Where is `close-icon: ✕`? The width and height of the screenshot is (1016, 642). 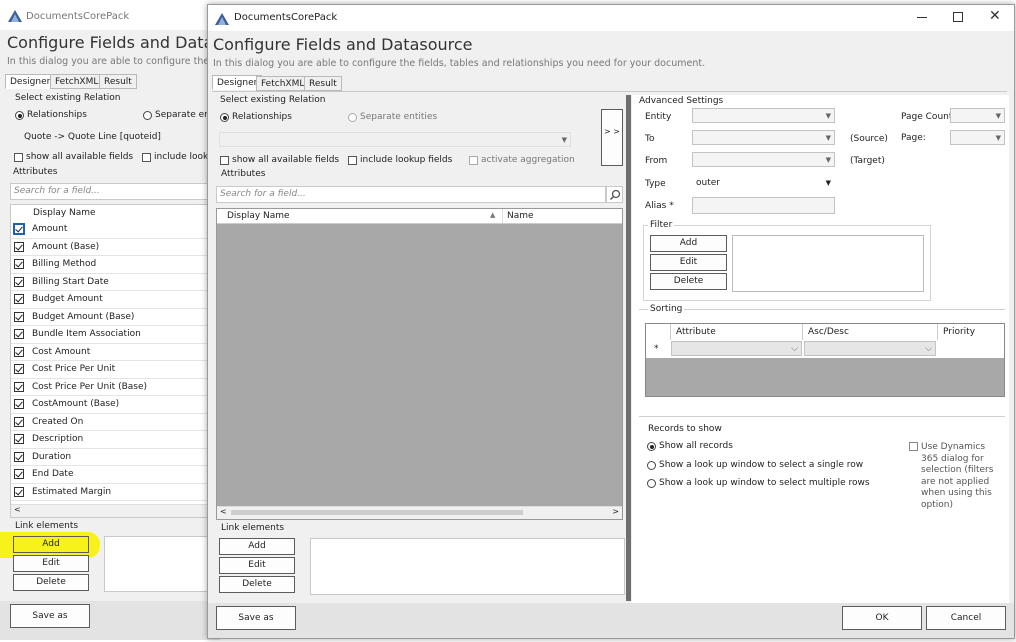
close-icon: ✕ is located at coordinates (995, 16).